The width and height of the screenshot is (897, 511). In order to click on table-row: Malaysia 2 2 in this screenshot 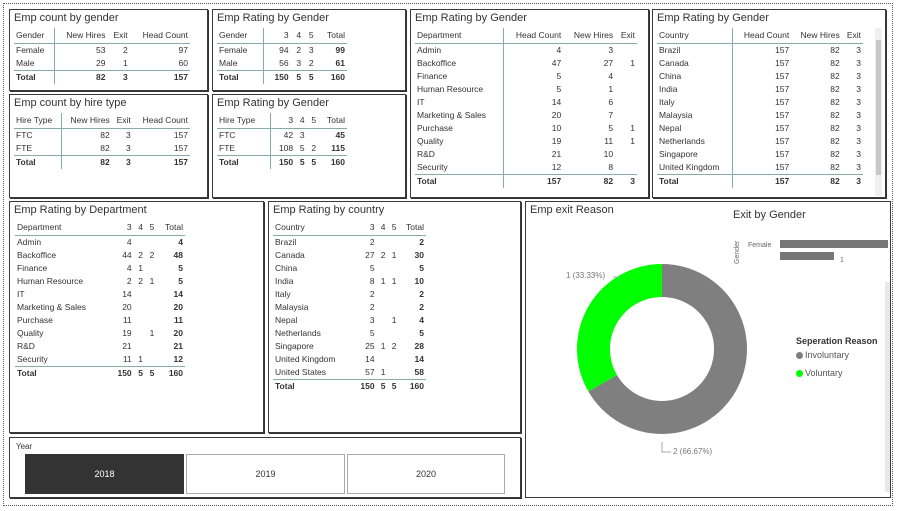, I will do `click(349, 307)`.